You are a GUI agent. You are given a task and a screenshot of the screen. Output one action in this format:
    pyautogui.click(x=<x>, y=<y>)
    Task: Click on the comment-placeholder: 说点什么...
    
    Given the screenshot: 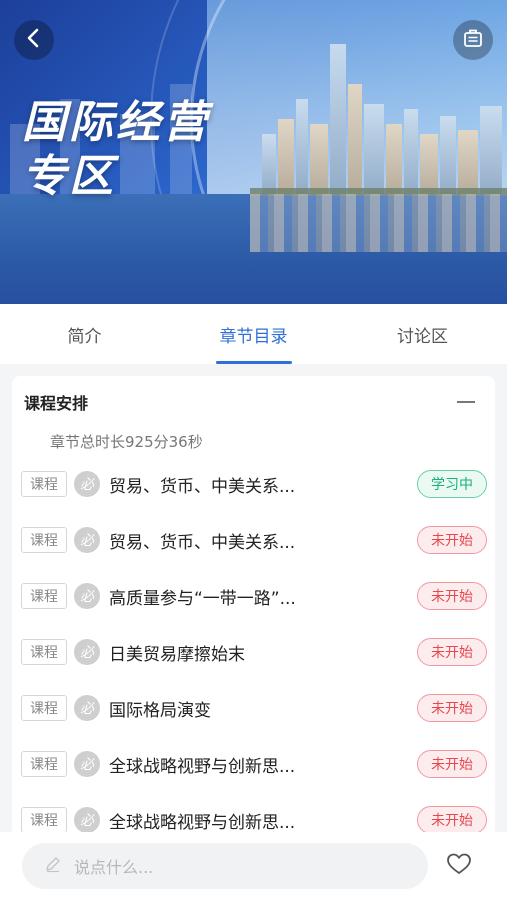 What is the action you would take?
    pyautogui.click(x=114, y=867)
    